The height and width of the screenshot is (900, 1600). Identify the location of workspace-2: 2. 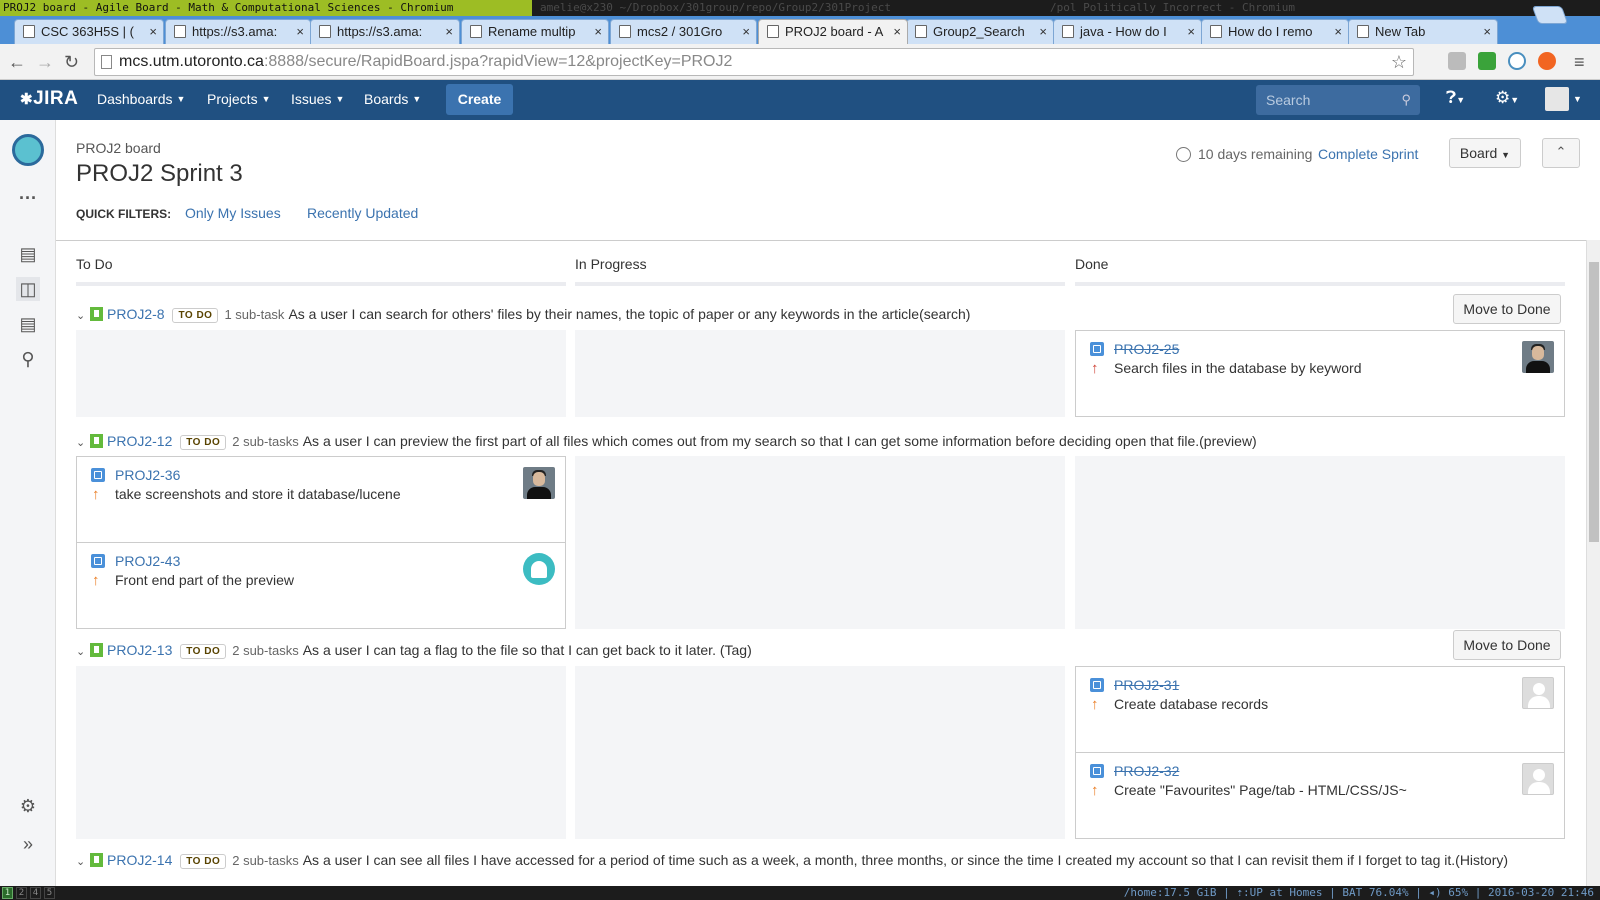
(21, 893).